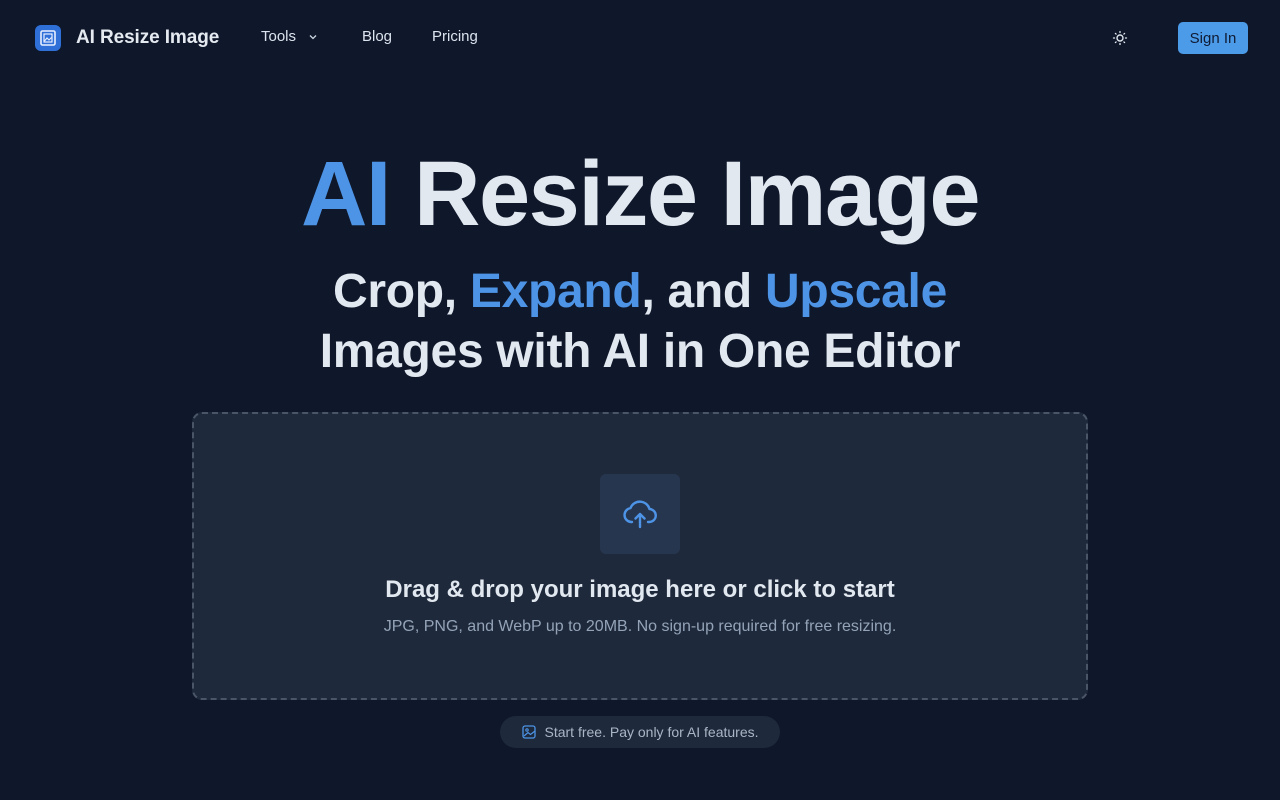 The height and width of the screenshot is (800, 1280). Describe the element at coordinates (528, 732) in the screenshot. I see `image-icon` at that location.